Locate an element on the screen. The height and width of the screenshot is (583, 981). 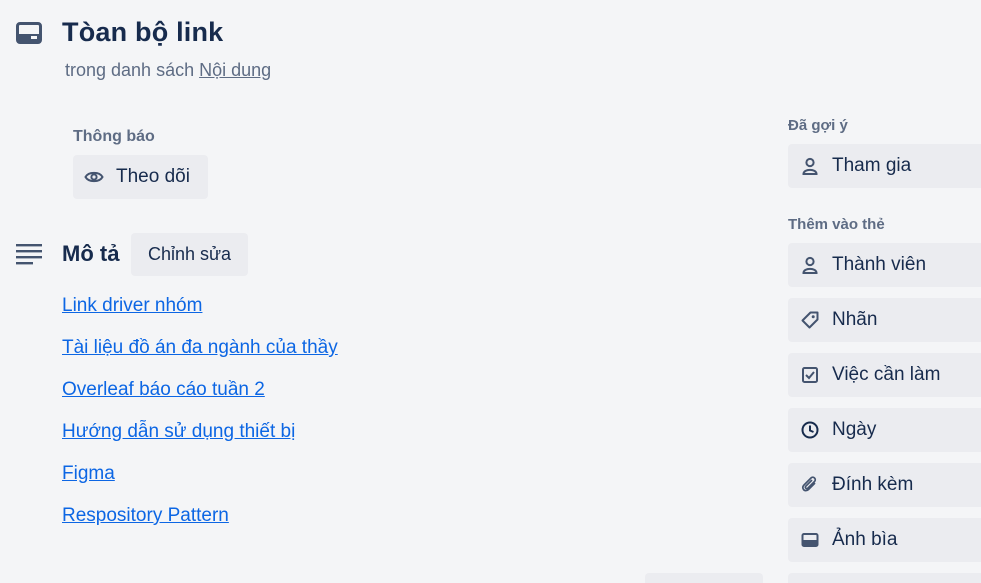
suggested-label: Đã gợi ý is located at coordinates (818, 125).